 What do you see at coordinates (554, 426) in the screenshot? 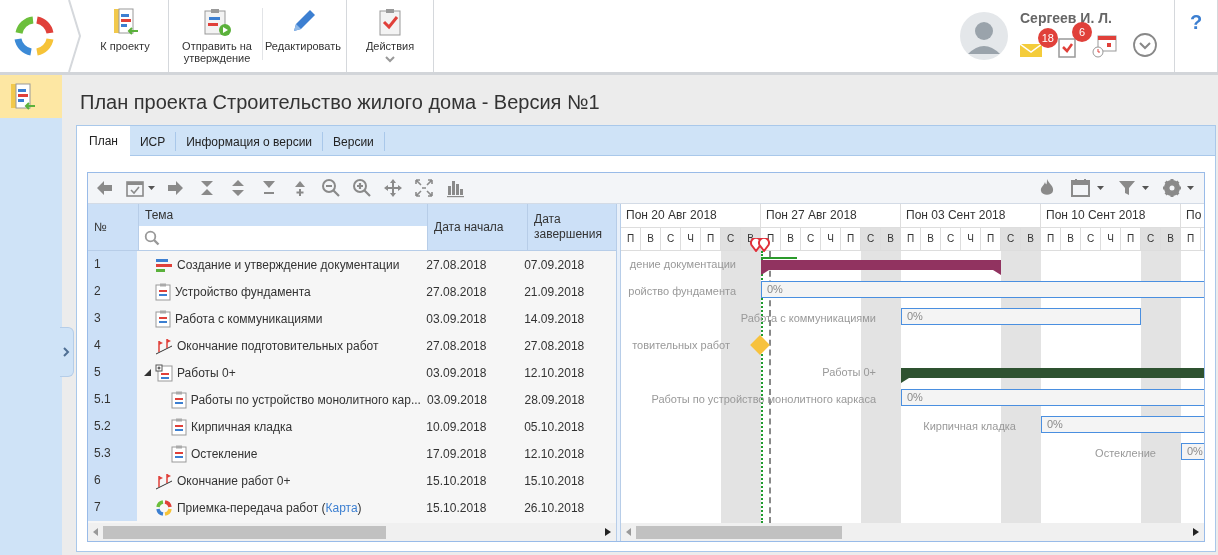
I see `table-cell-text: 05.10.2018` at bounding box center [554, 426].